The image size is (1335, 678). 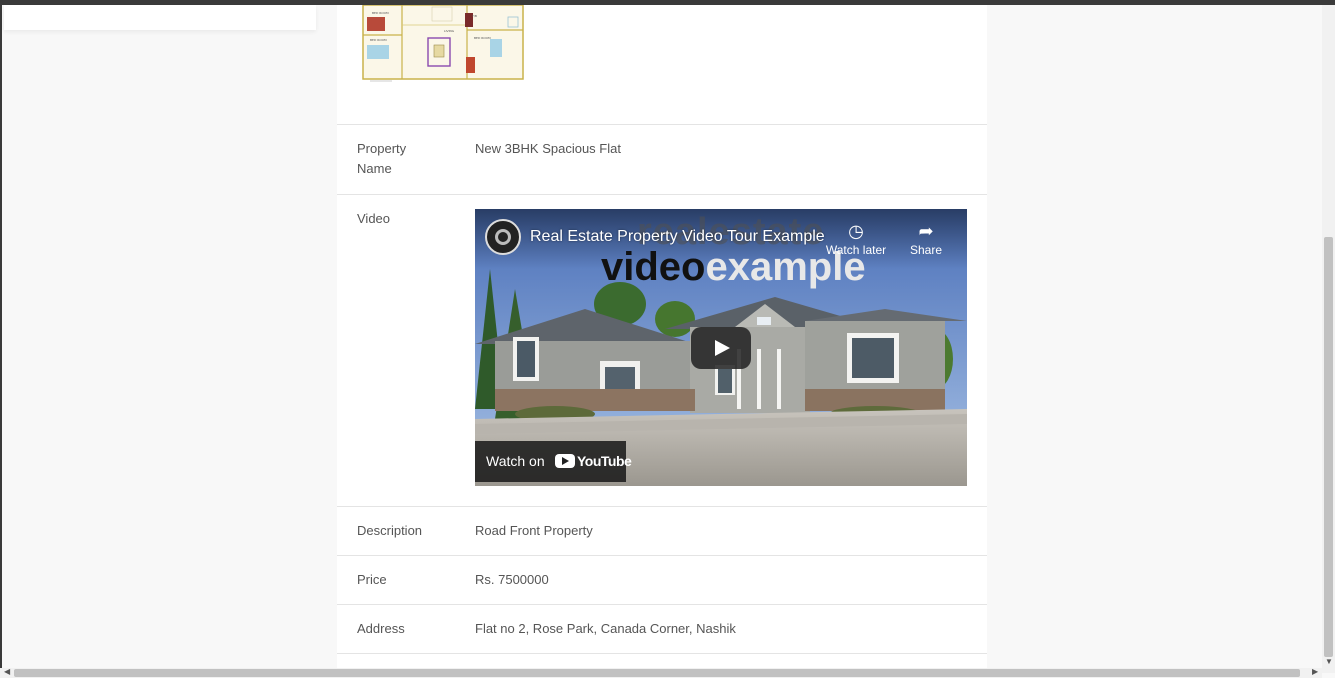 I want to click on watch-on-label: Watch on, so click(x=515, y=461).